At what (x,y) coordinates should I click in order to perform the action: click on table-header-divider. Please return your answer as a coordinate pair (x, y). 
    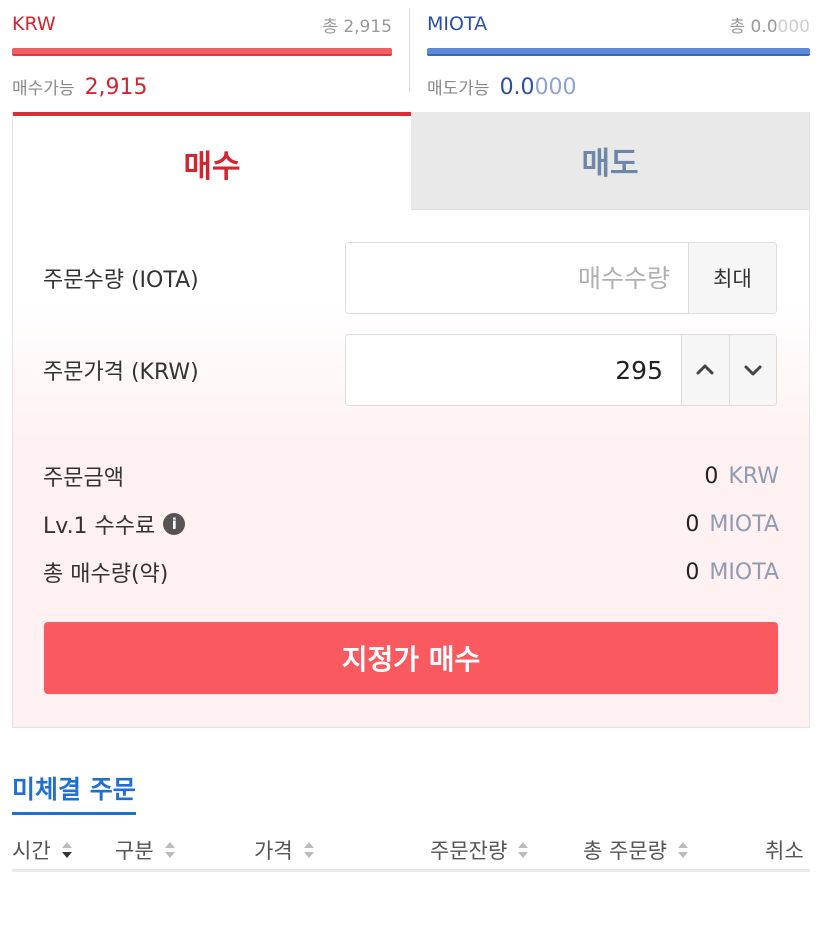
    Looking at the image, I should click on (411, 870).